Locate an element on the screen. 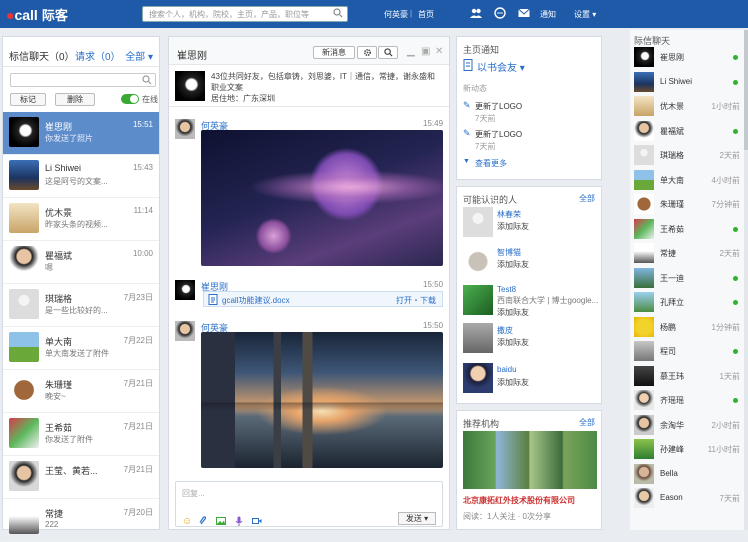 The width and height of the screenshot is (748, 542). scrollbar-thumb is located at coordinates (746, 90).